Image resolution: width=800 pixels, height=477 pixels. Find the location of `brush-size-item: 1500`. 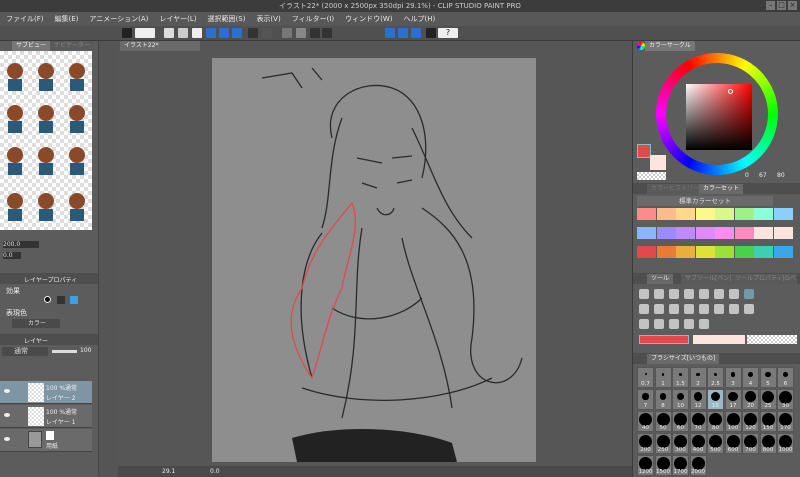

brush-size-item: 1500 is located at coordinates (663, 465).